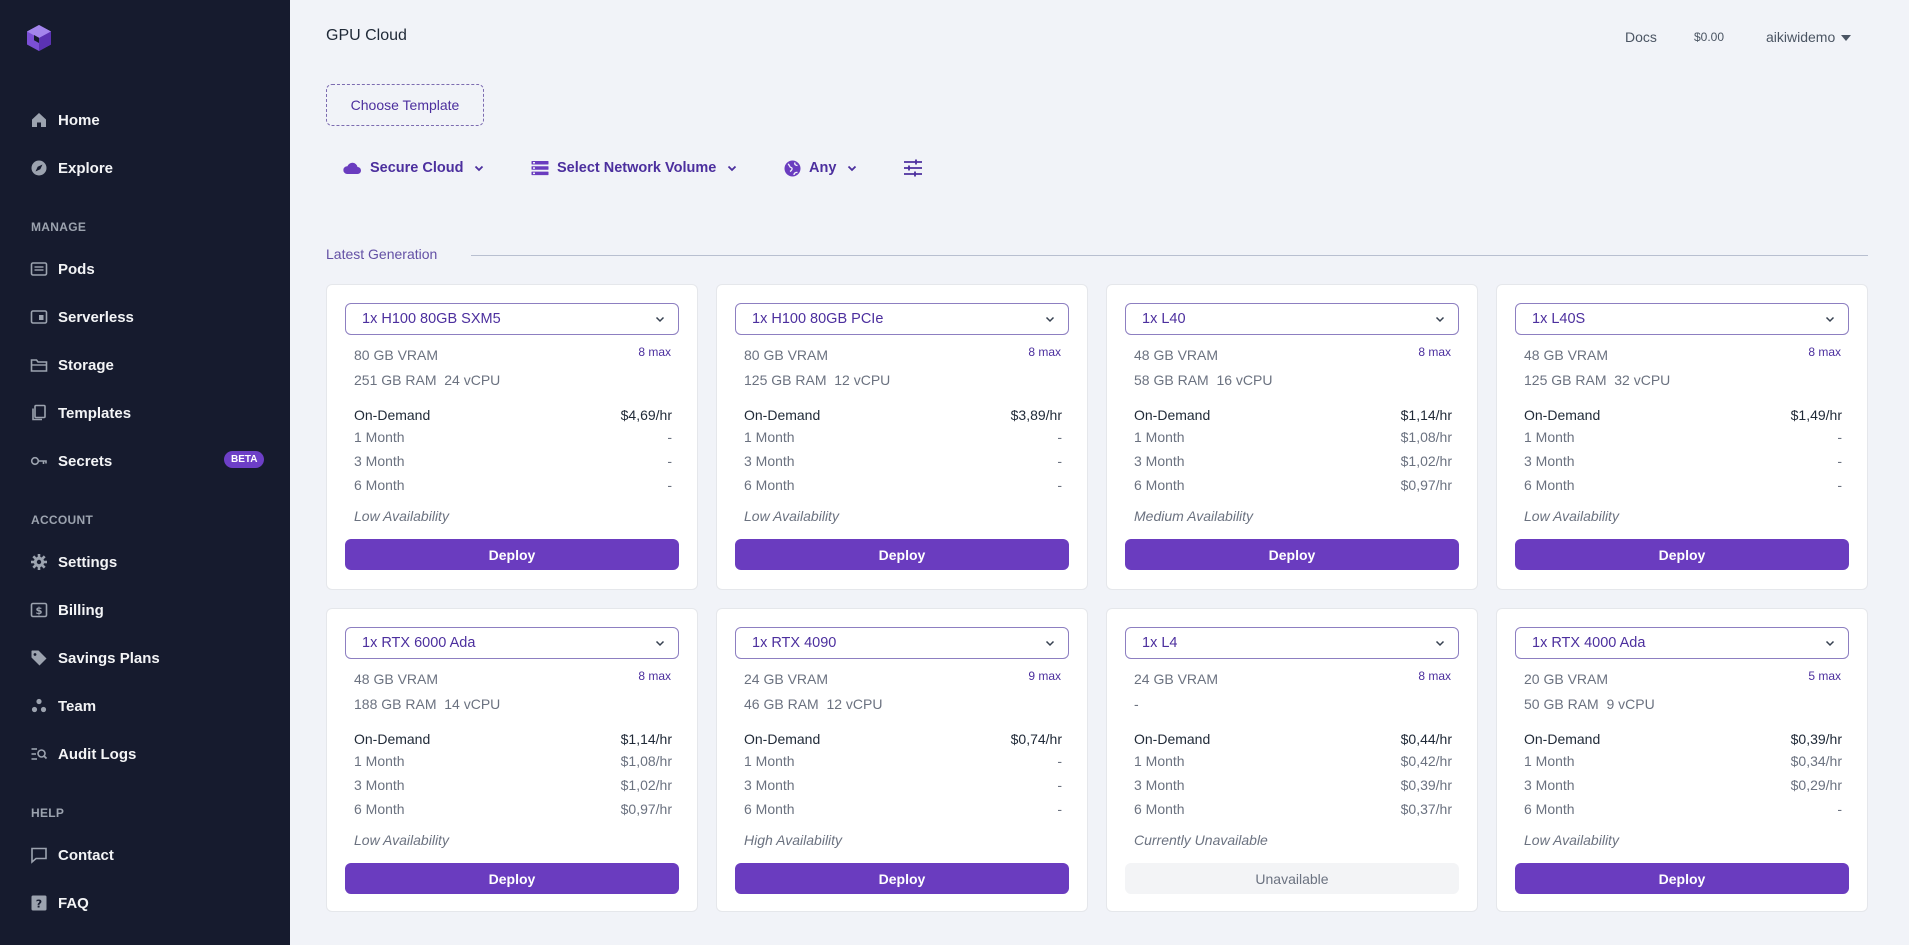  What do you see at coordinates (1682, 319) in the screenshot?
I see `gpu-count-select: 1x L40S` at bounding box center [1682, 319].